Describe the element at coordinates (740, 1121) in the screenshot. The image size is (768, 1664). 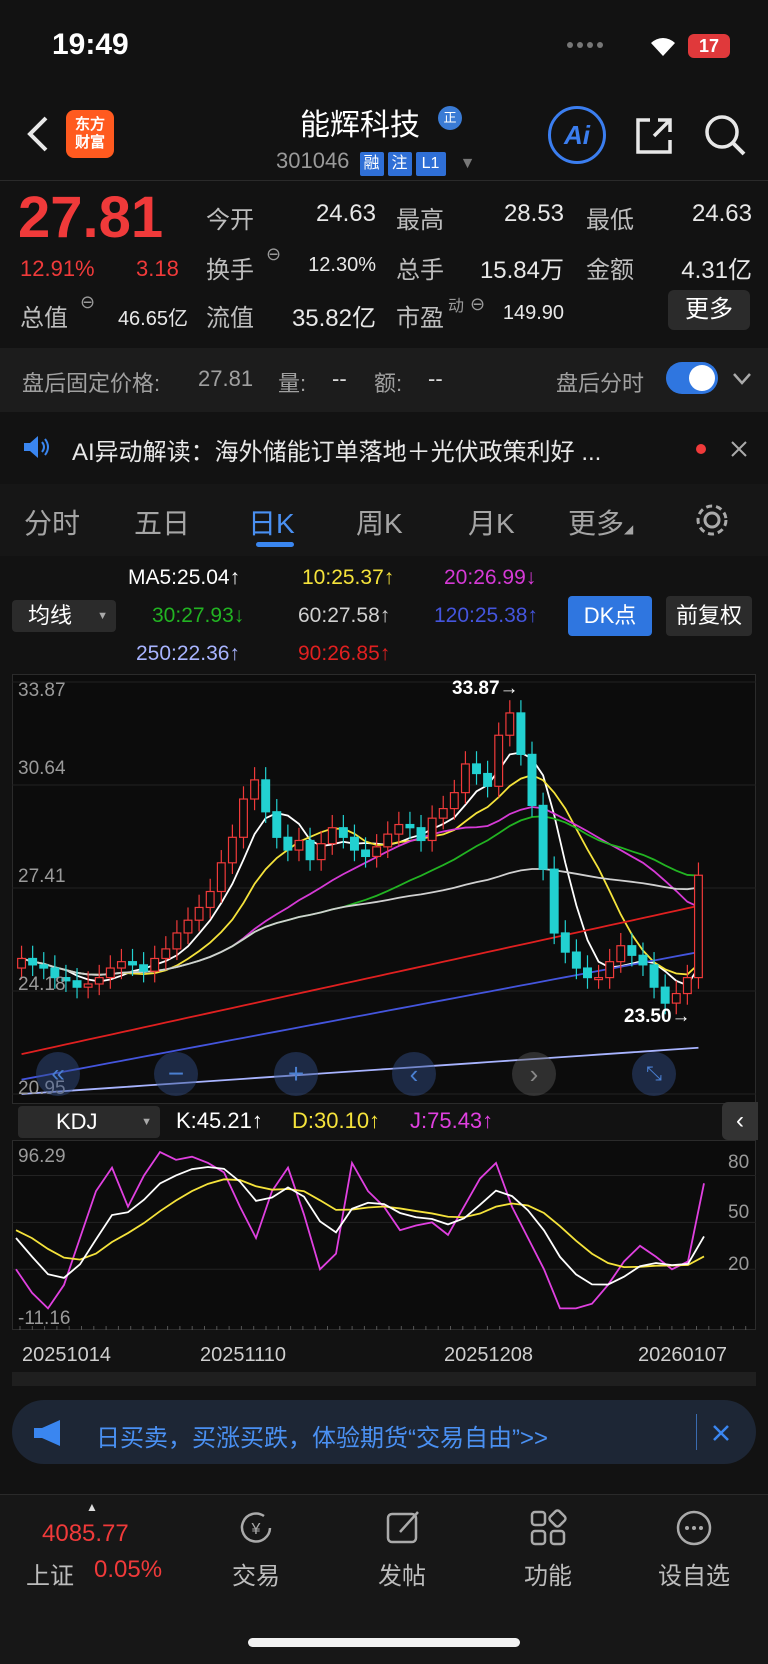
I see `collapse-icon: ‹` at that location.